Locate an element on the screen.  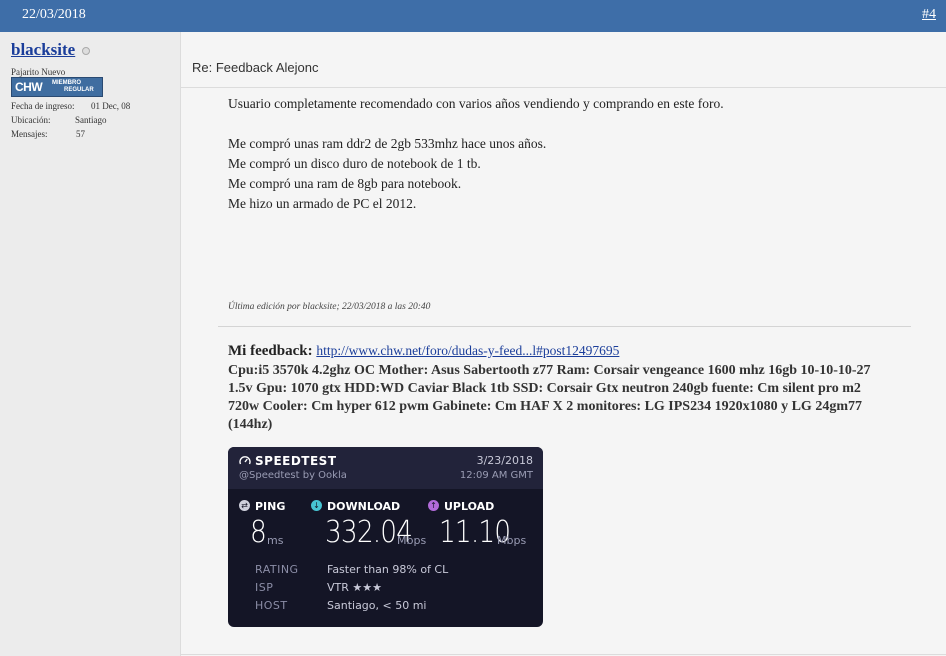
rank-badge-logo: CHW is located at coordinates (29, 87).